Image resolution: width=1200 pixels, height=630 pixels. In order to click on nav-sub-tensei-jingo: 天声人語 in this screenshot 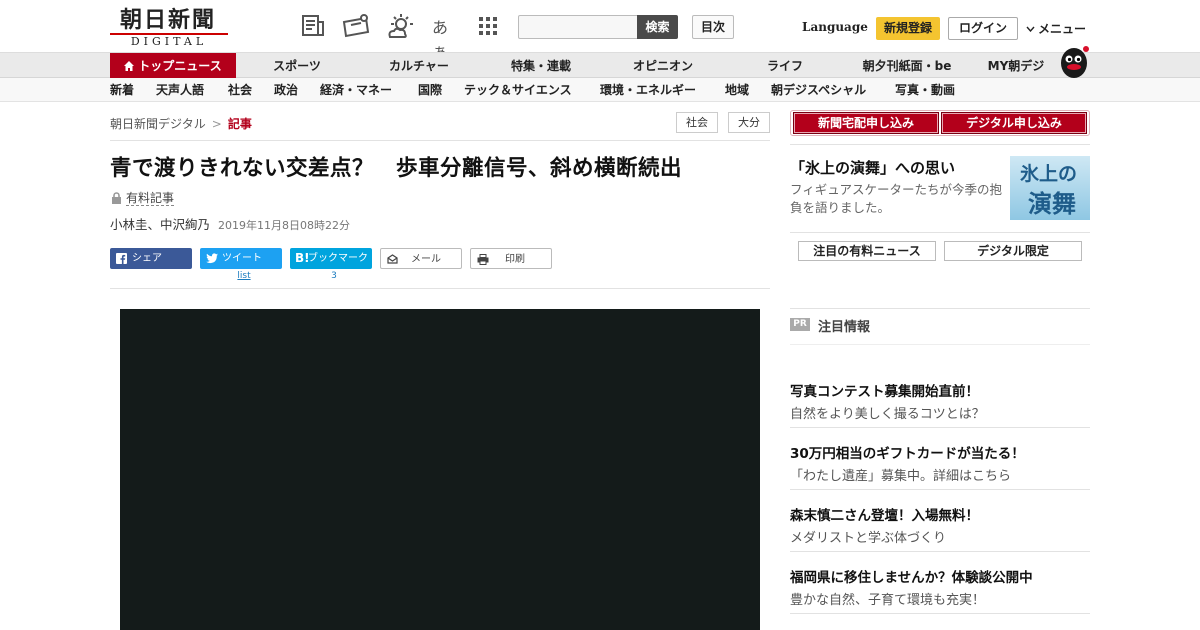, I will do `click(180, 90)`.